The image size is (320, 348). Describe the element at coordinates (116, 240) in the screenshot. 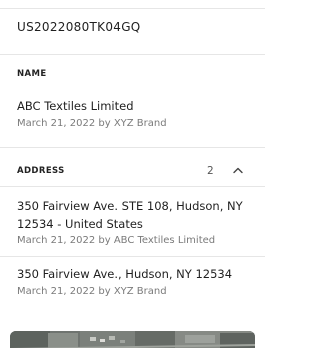

I see `address-entry-meta: March 21, 2022 by ABC Textiles Limited` at that location.